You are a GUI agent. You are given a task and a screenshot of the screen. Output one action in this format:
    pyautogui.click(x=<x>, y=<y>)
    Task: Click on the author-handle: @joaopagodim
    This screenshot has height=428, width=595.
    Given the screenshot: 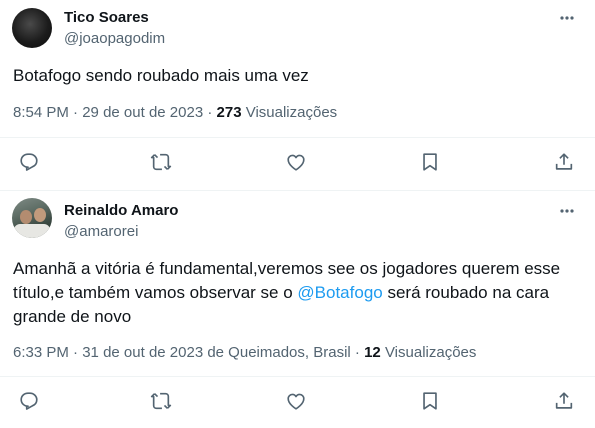 What is the action you would take?
    pyautogui.click(x=114, y=38)
    